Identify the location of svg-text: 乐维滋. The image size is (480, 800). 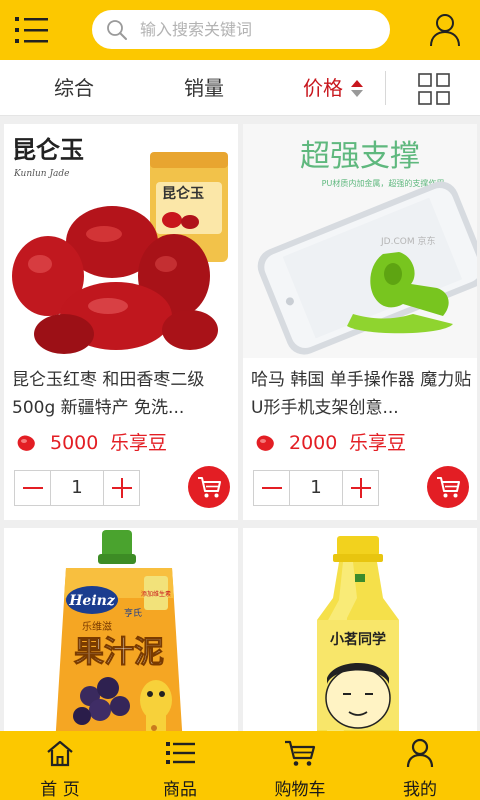
(97, 626).